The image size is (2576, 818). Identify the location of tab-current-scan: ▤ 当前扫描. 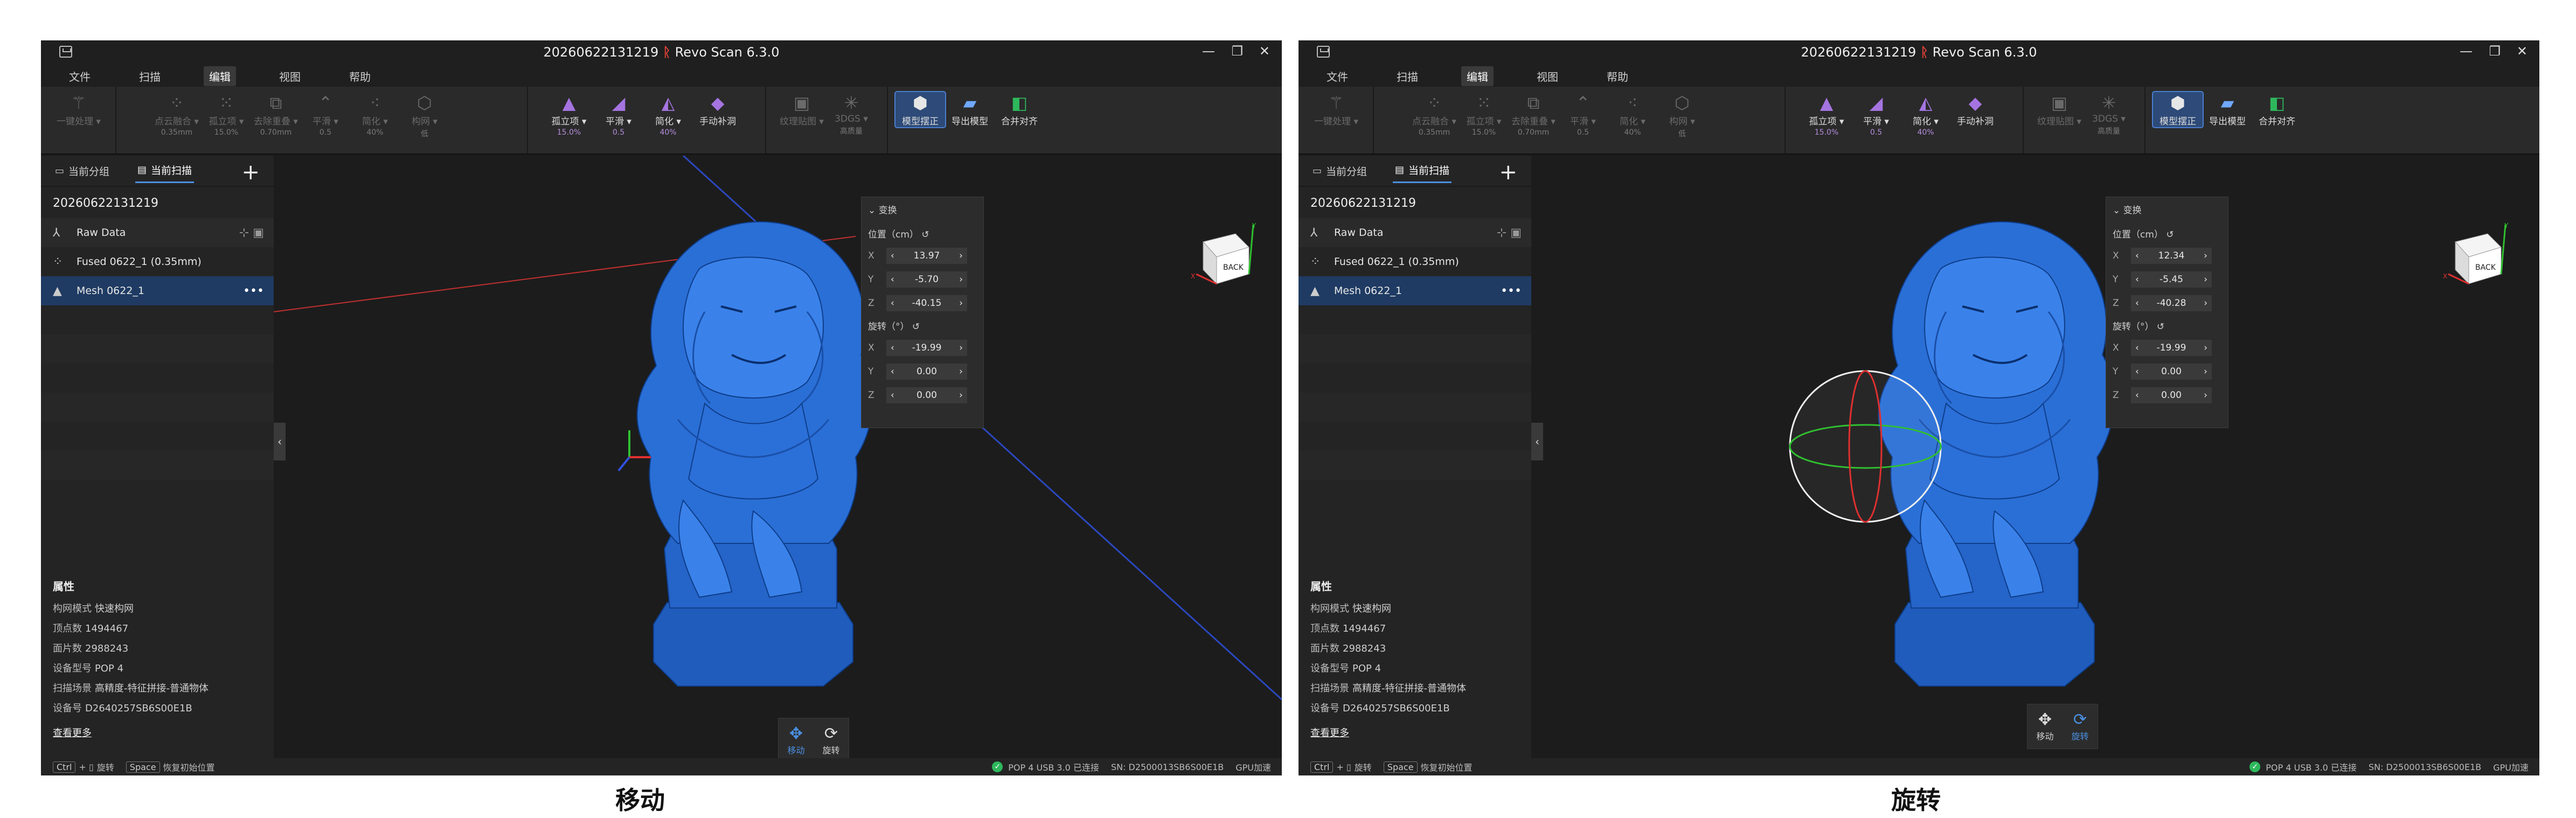
(165, 170).